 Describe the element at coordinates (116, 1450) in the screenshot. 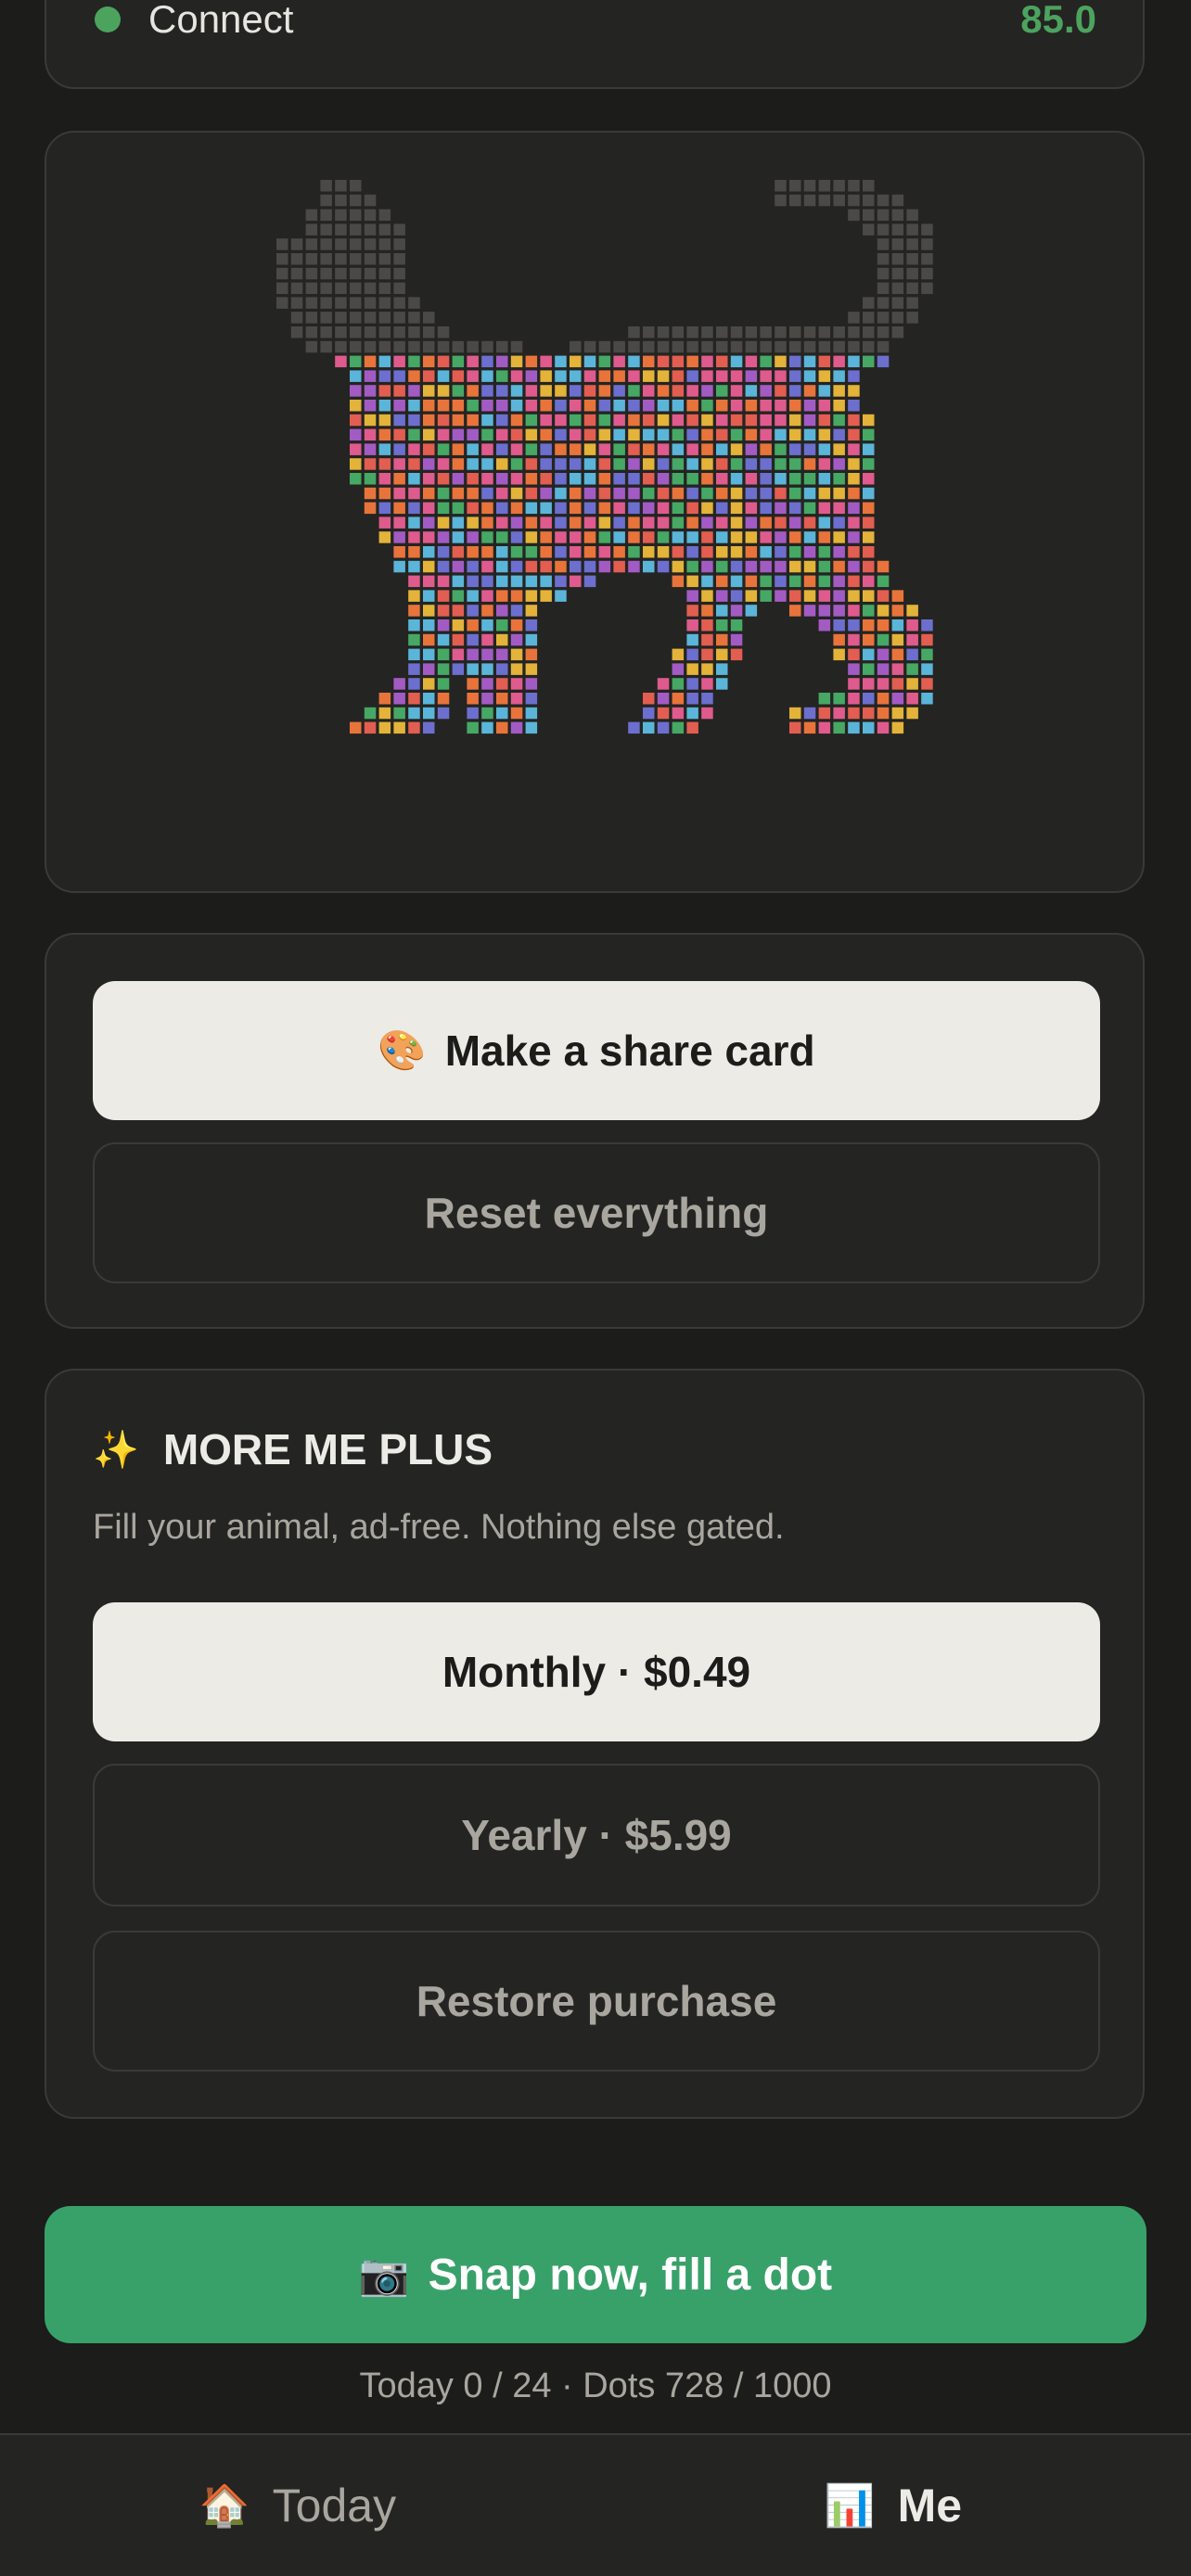

I see `sparkles-icon: ✨` at that location.